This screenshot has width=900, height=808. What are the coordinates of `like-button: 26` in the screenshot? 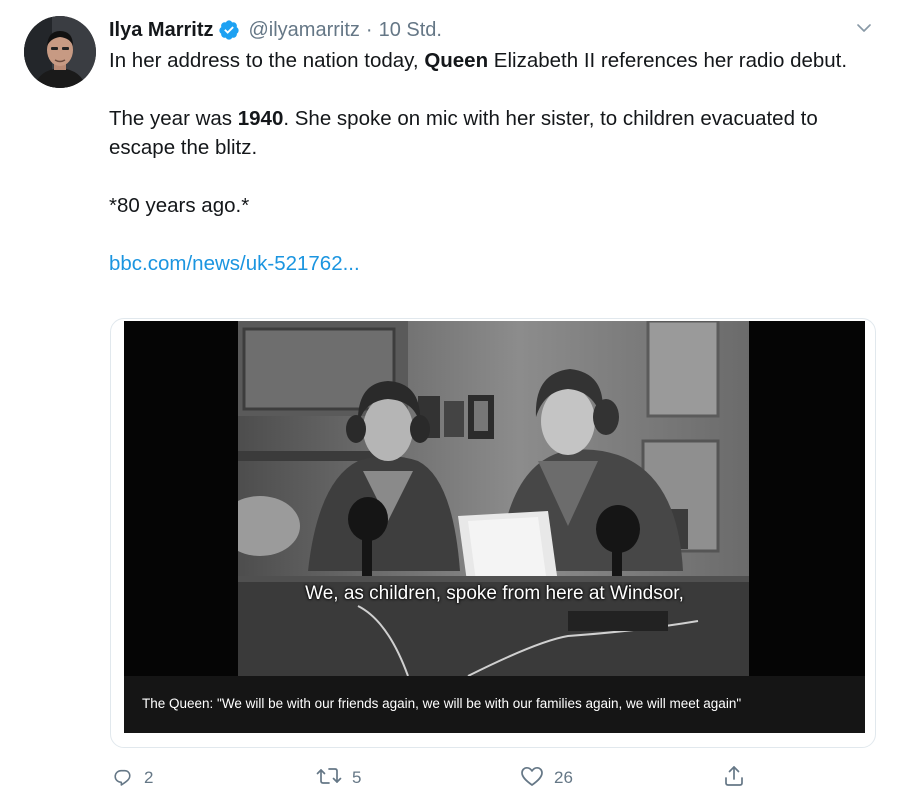 It's located at (546, 778).